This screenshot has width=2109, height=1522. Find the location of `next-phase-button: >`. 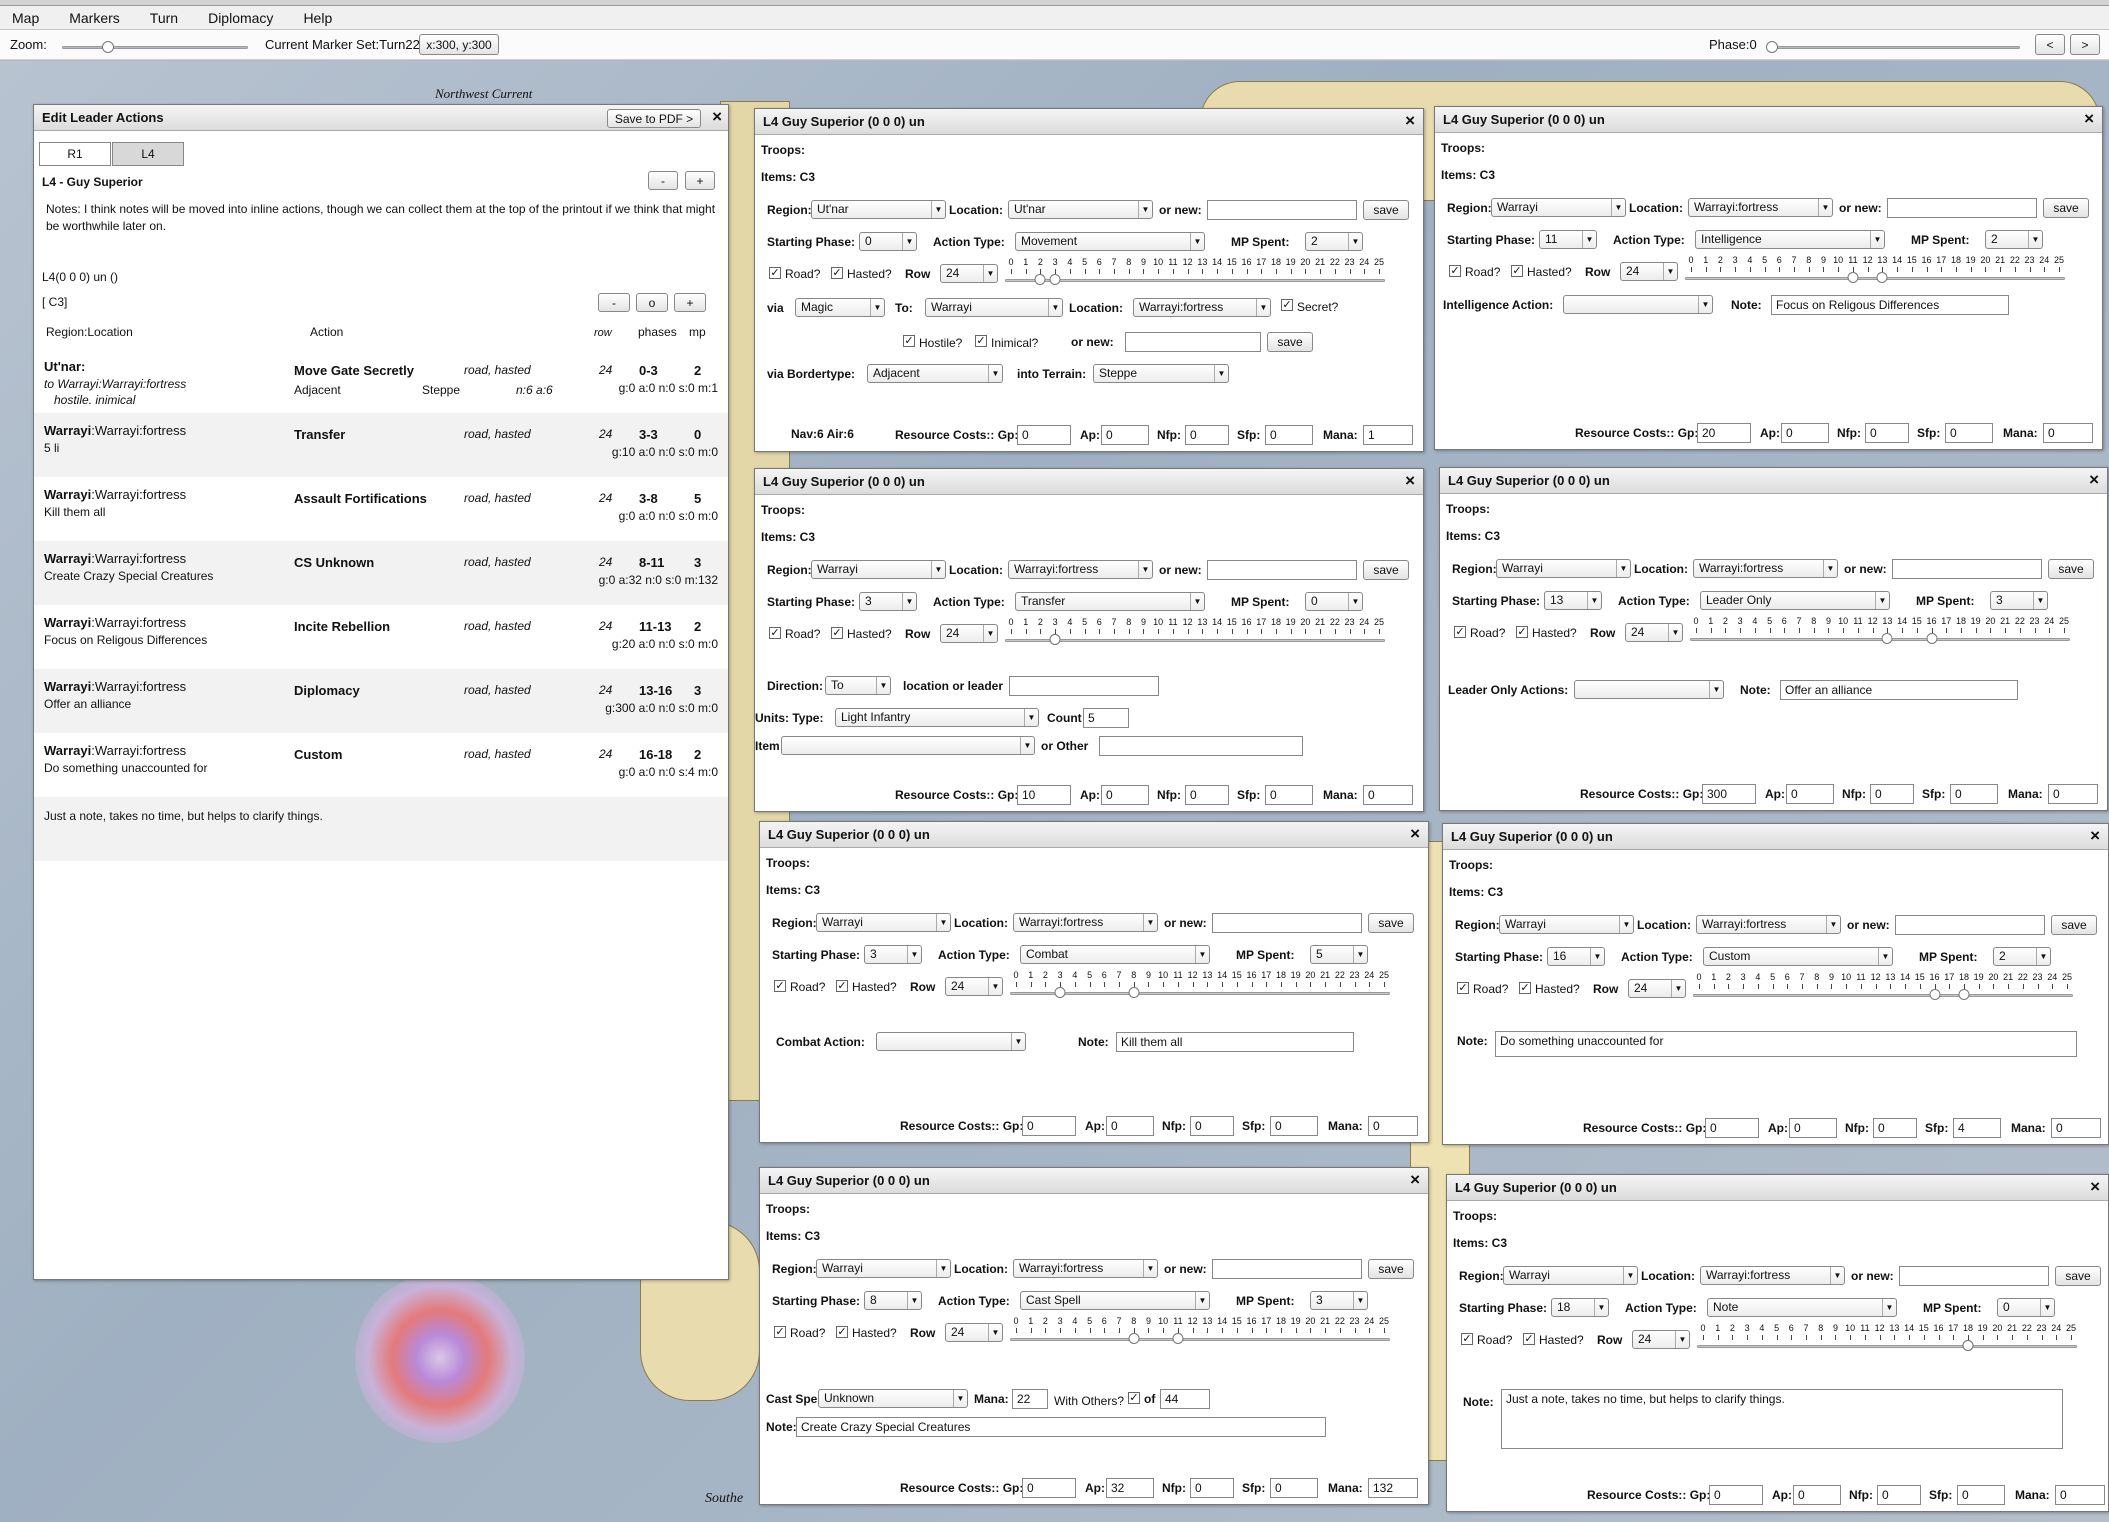

next-phase-button: > is located at coordinates (2085, 44).